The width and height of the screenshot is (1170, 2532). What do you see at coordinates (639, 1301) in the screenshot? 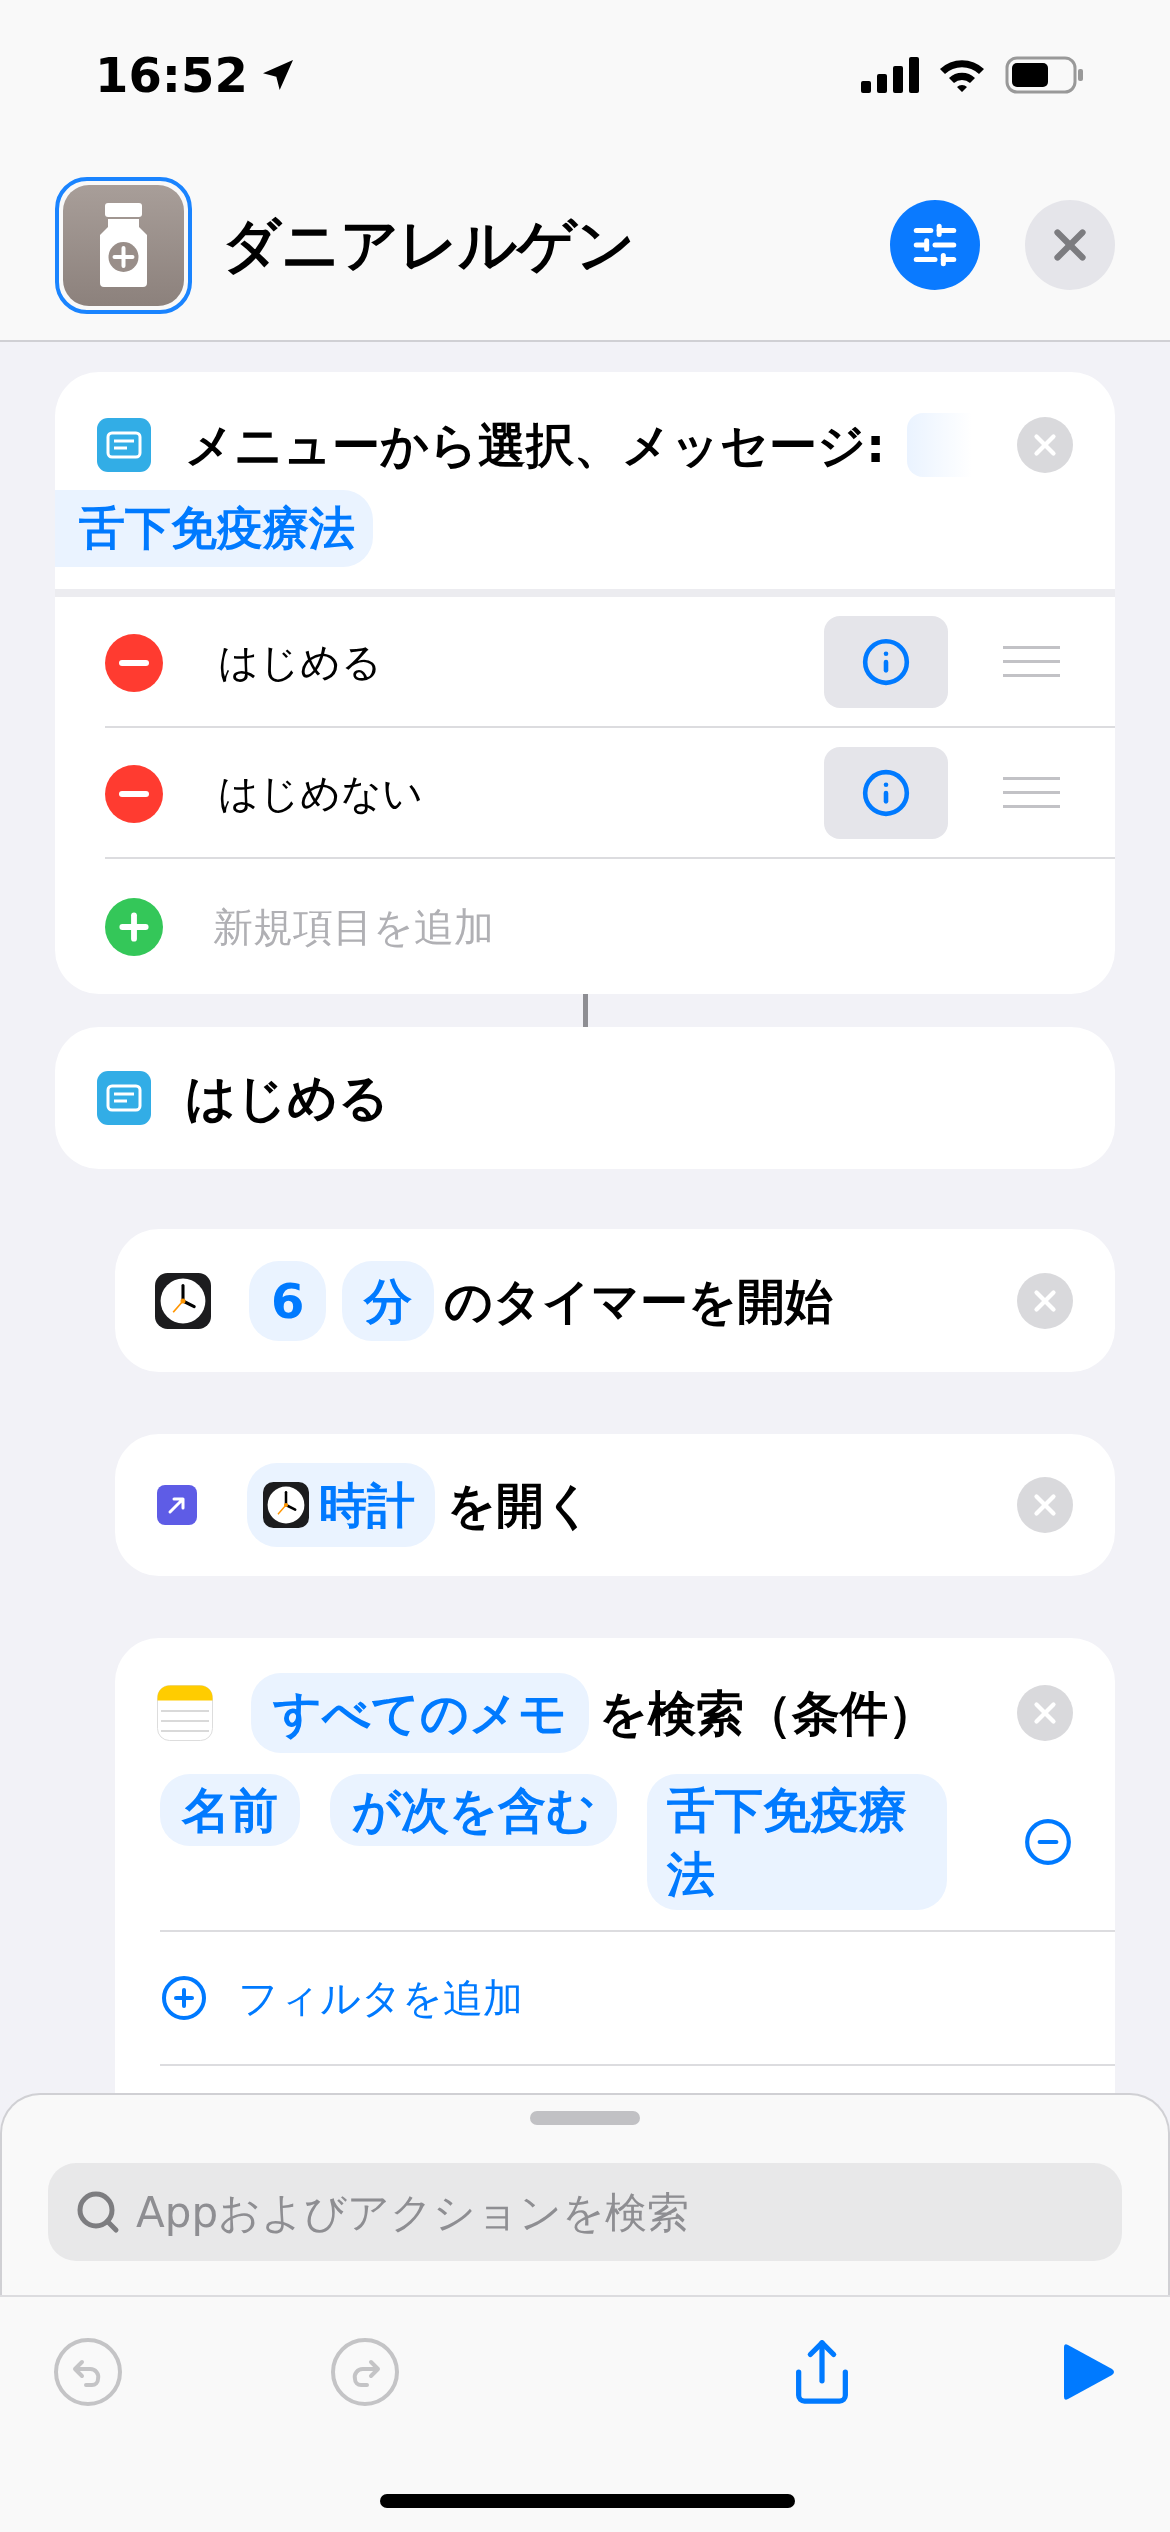
I see `action-text: のタイマーを開始` at bounding box center [639, 1301].